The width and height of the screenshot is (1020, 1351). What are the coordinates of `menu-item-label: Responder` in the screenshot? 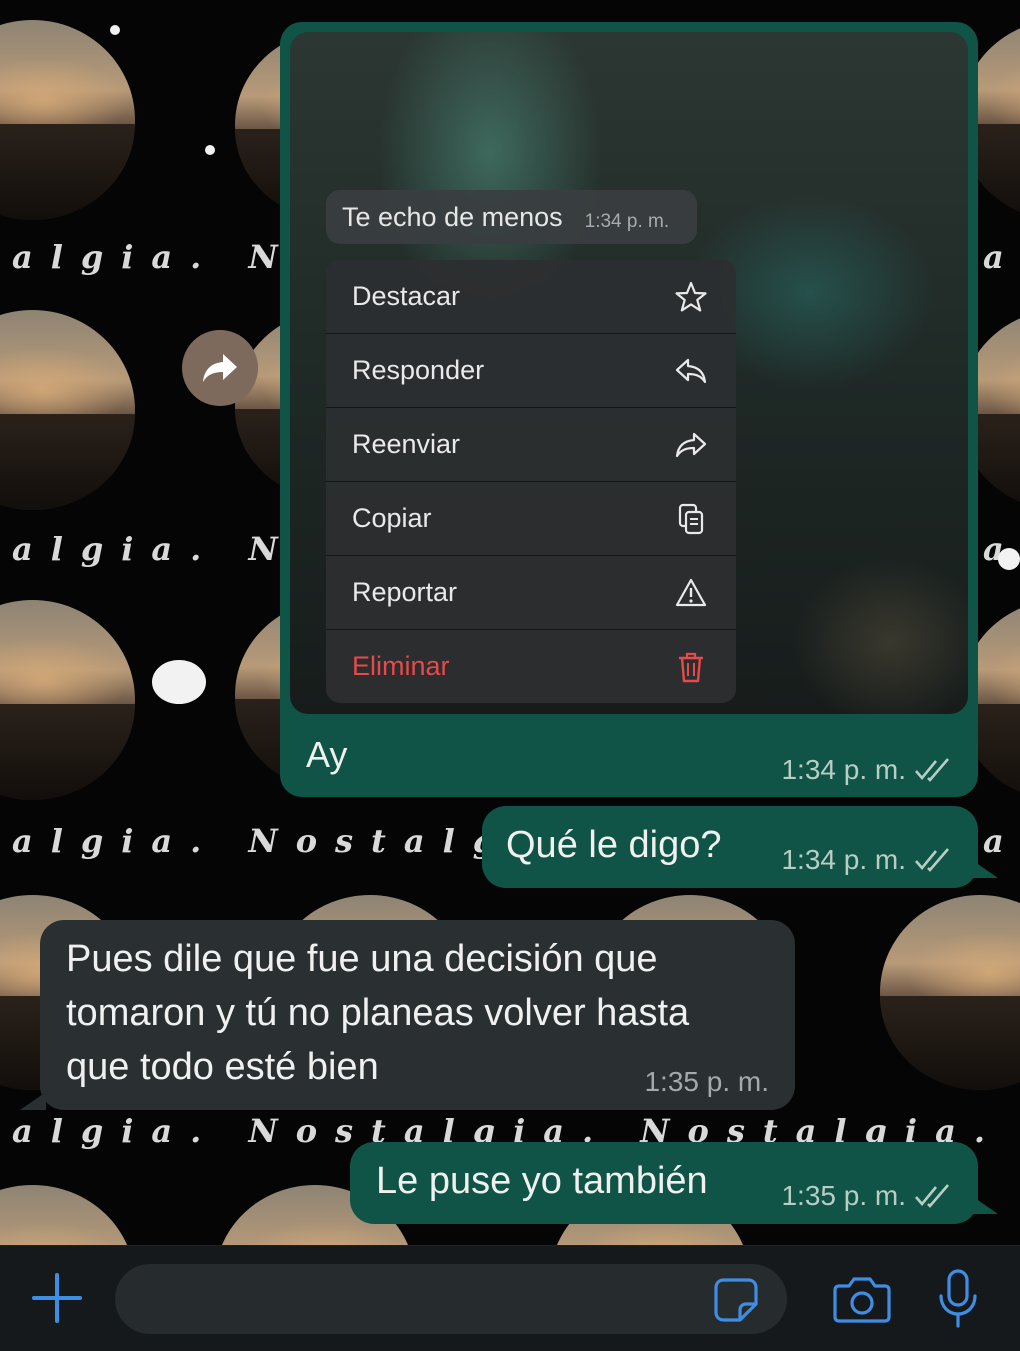 It's located at (418, 370).